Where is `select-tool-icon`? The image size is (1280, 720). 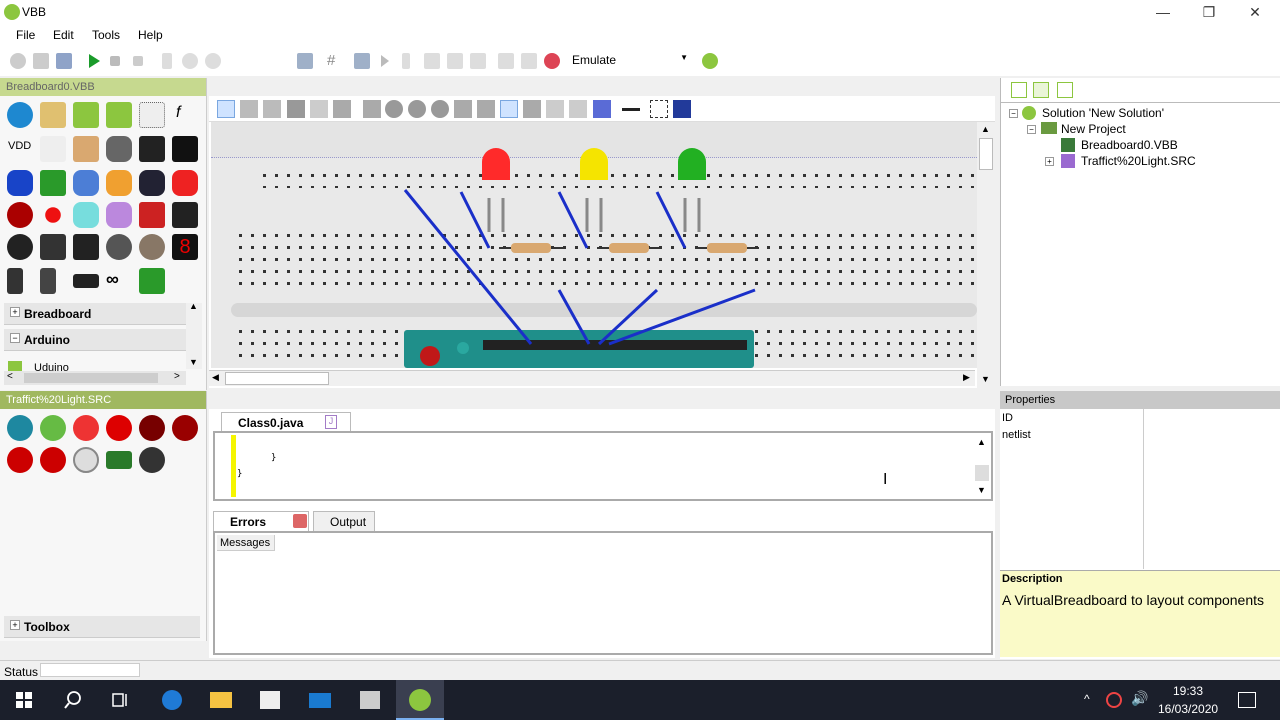 select-tool-icon is located at coordinates (555, 109).